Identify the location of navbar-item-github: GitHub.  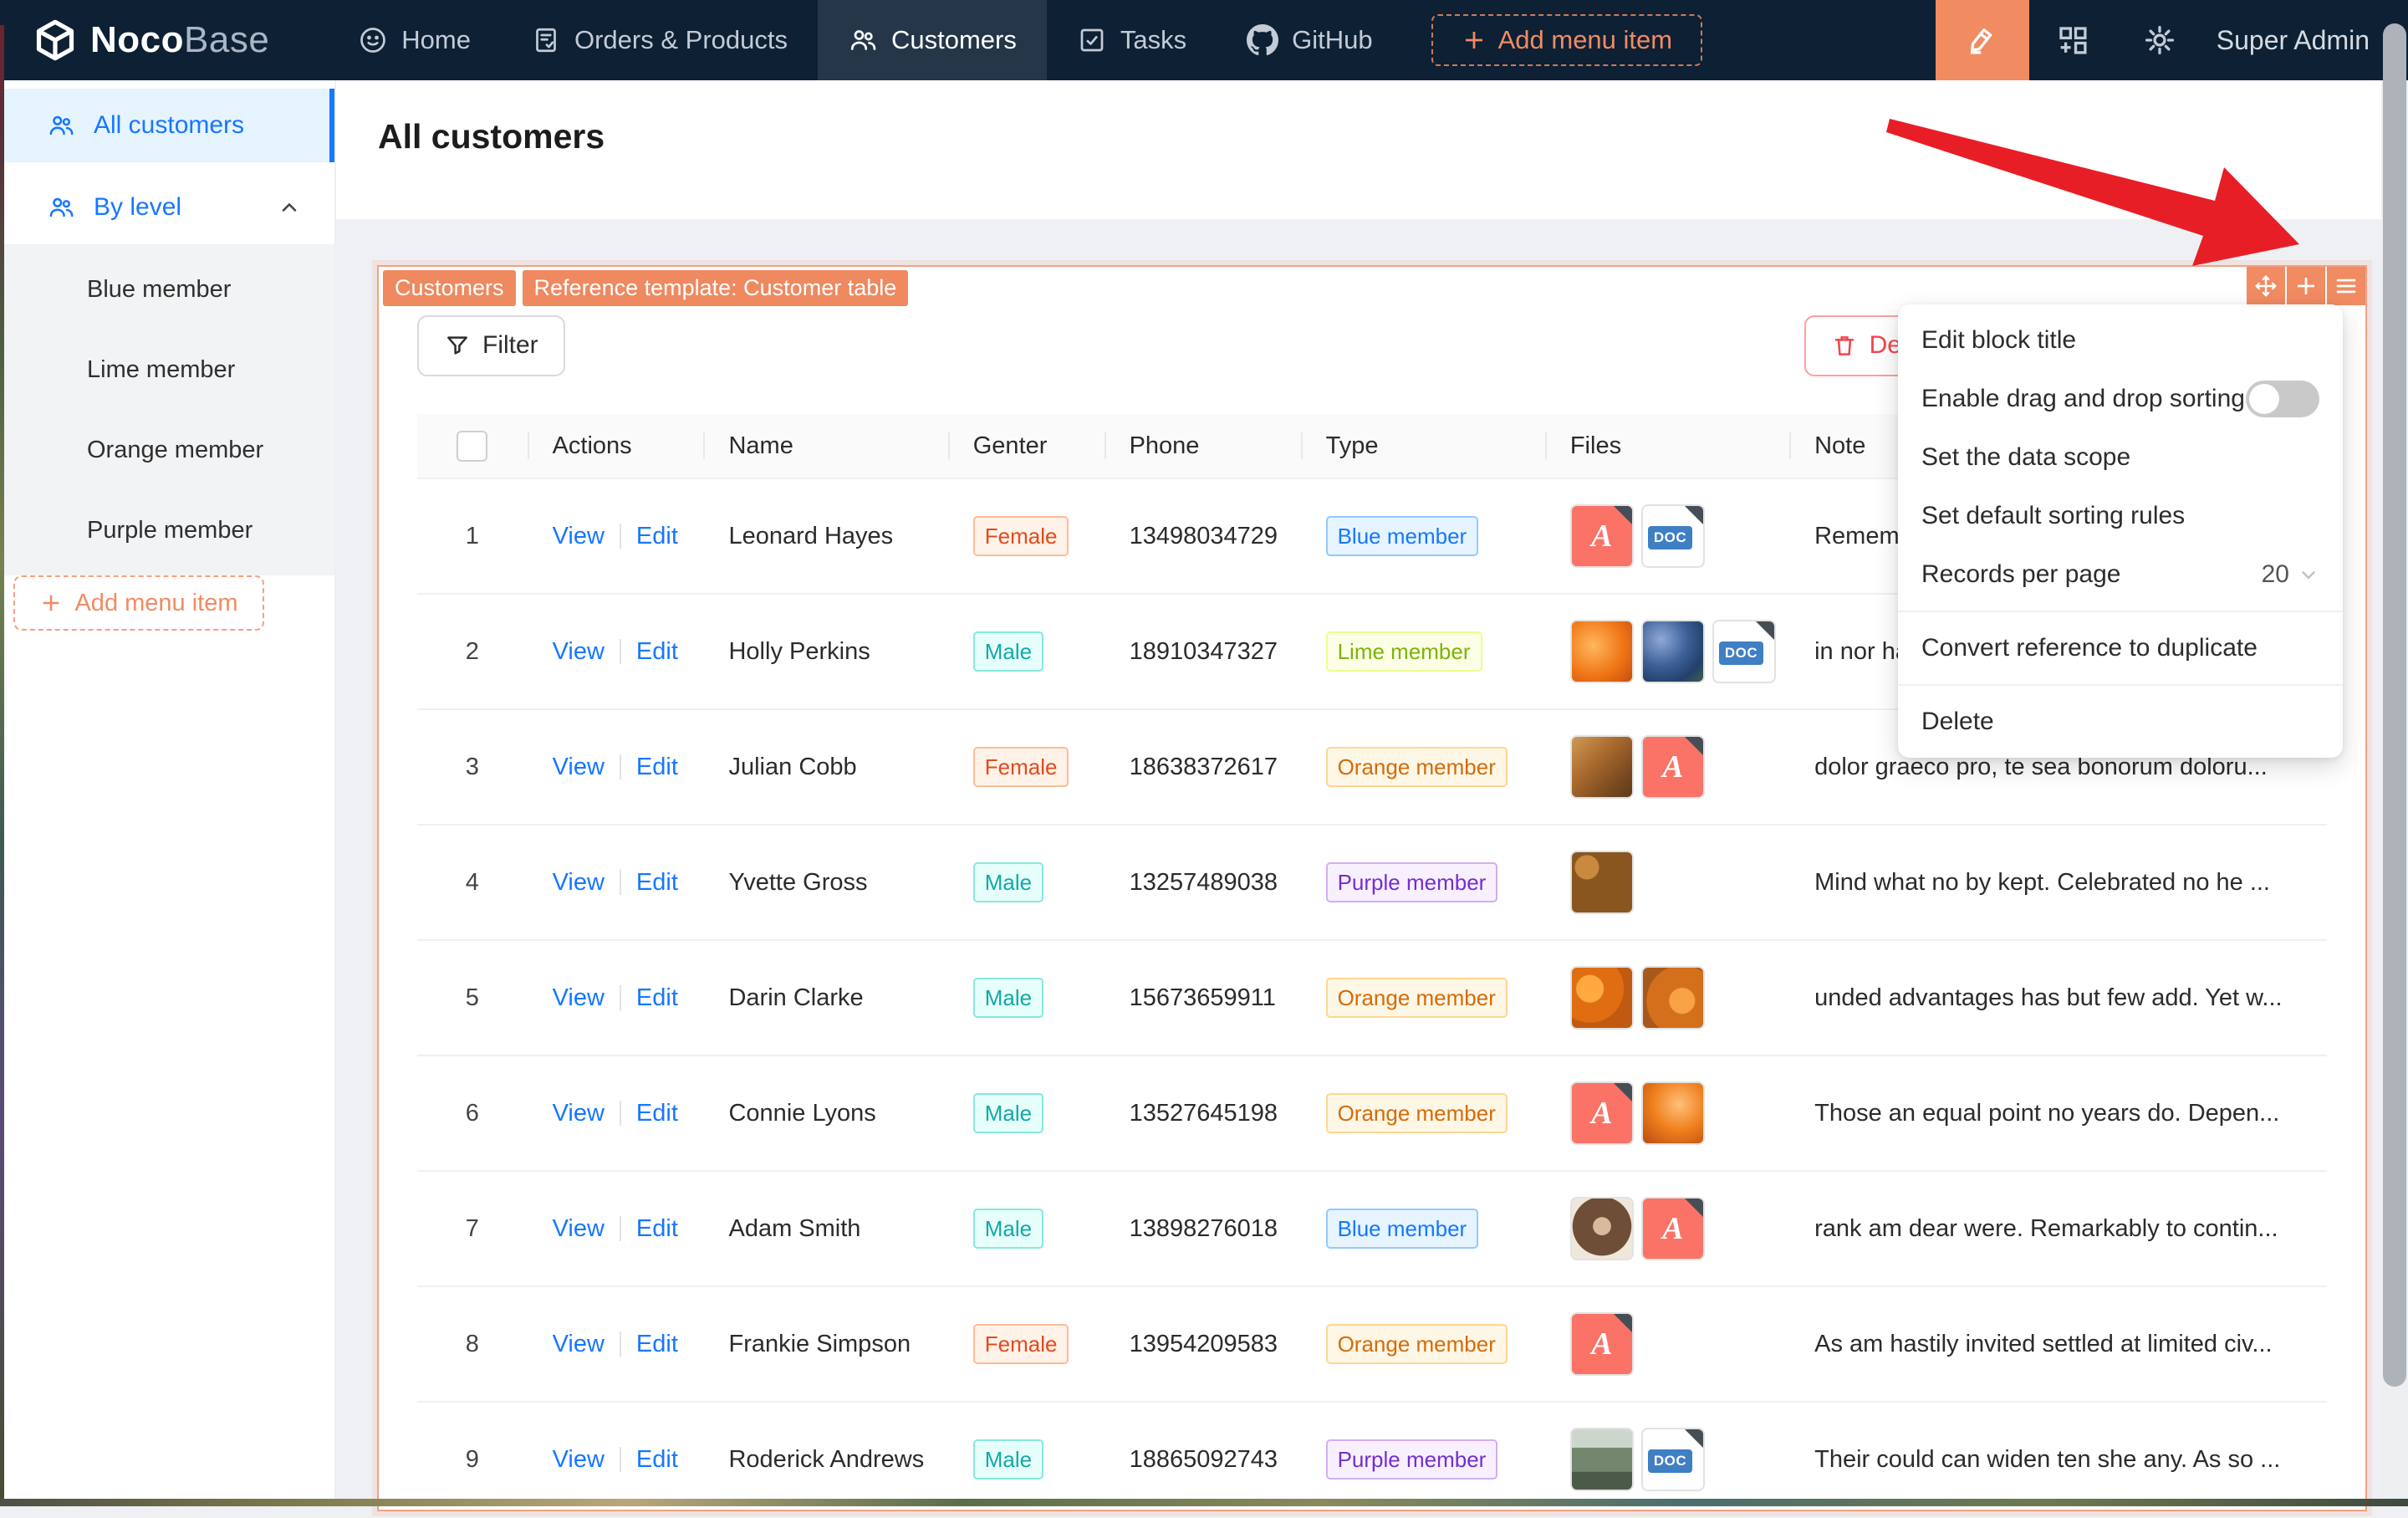
(1310, 40).